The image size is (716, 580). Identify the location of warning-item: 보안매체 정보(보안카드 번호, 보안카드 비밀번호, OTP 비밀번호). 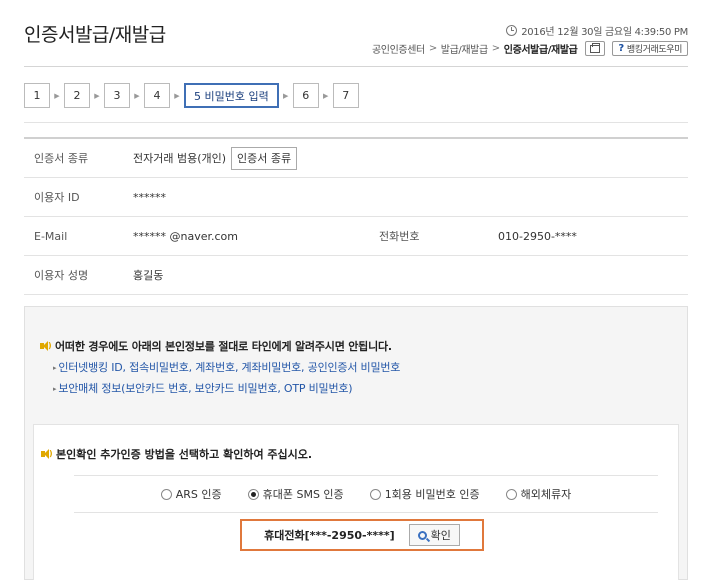
(226, 388).